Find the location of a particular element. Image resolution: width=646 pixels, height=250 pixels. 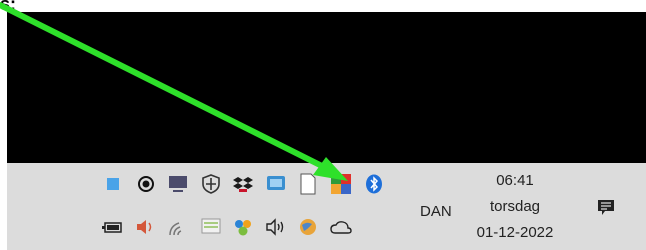

volume-icon is located at coordinates (146, 227).